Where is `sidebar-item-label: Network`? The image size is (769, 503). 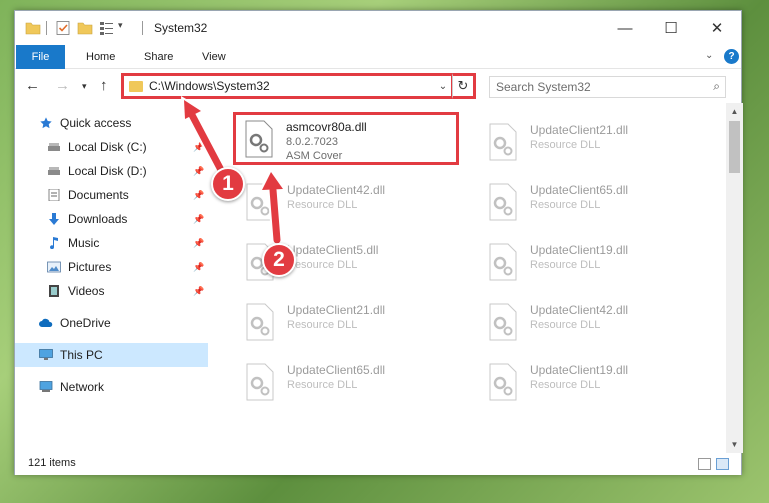 sidebar-item-label: Network is located at coordinates (82, 387).